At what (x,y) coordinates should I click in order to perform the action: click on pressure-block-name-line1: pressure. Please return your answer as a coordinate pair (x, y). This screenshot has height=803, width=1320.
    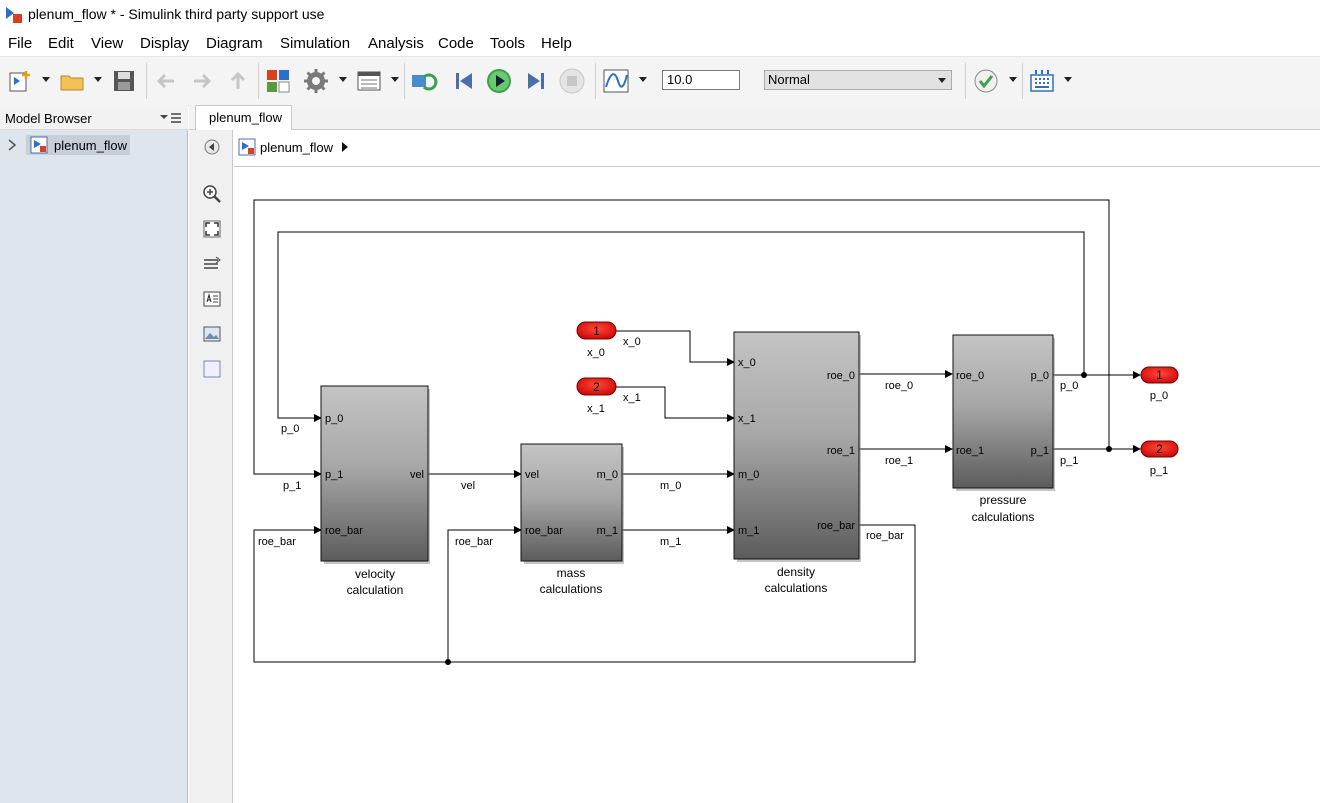
    Looking at the image, I should click on (1003, 500).